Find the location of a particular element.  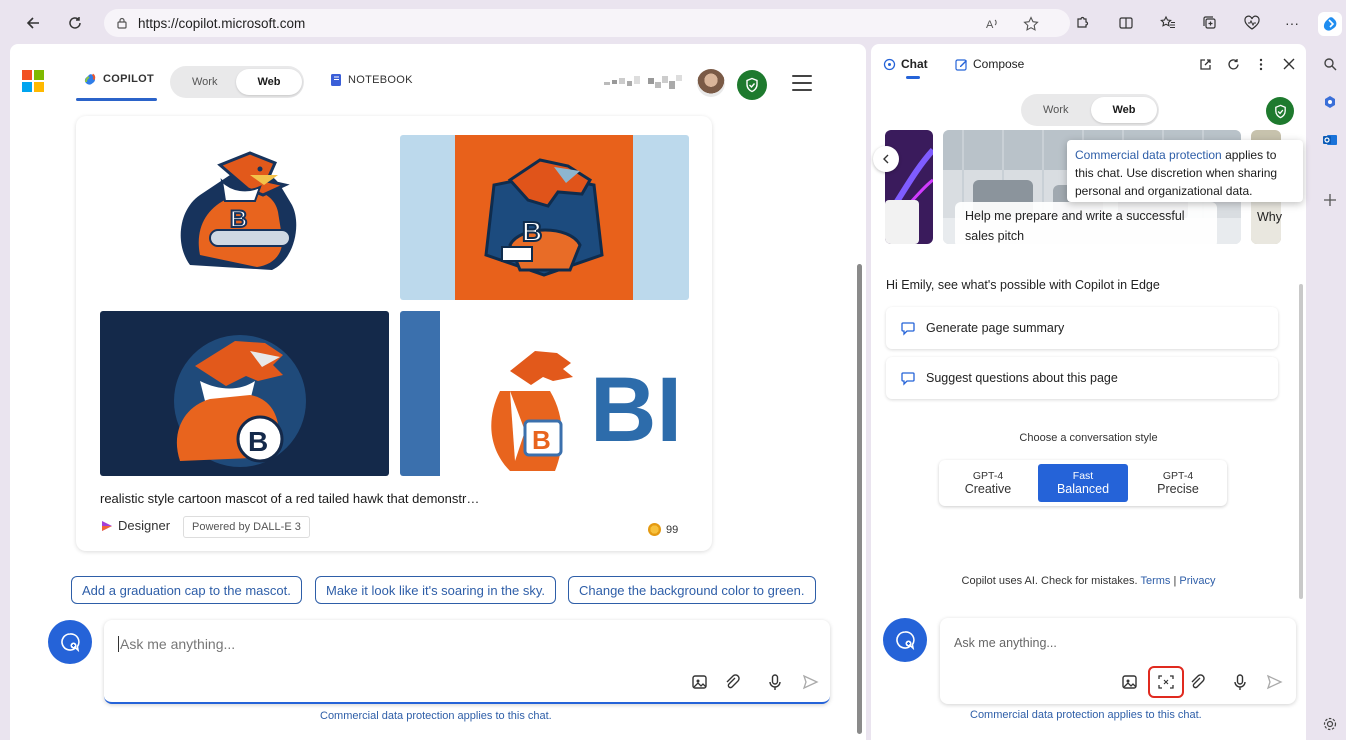

conversation-style-label: Choose a conversation style is located at coordinates (1088, 438).